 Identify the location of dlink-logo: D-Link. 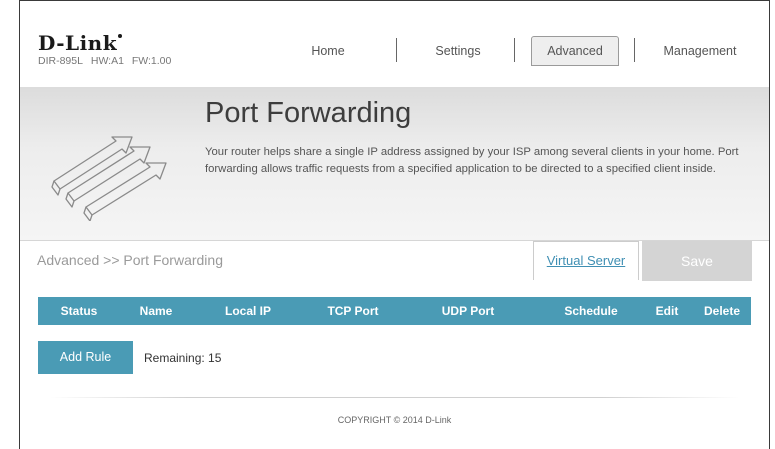
(80, 43).